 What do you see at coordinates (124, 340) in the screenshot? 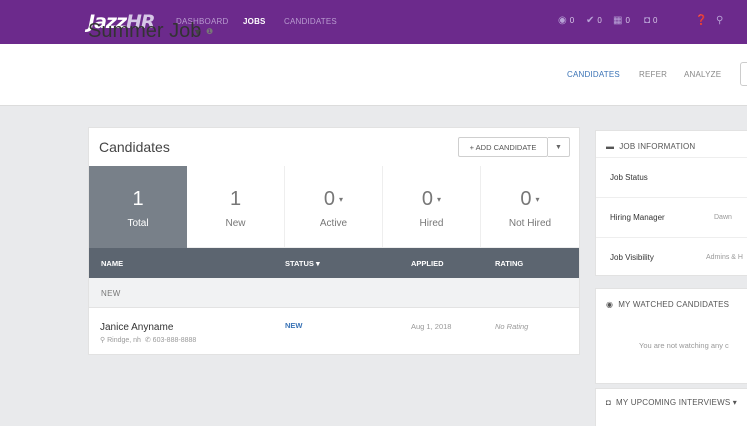
I see `candidate-location: Rindge, nh` at bounding box center [124, 340].